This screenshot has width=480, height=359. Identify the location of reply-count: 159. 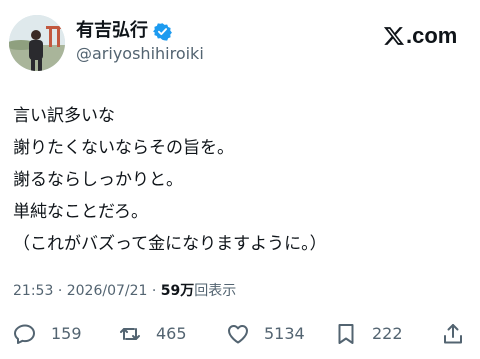
(66, 333).